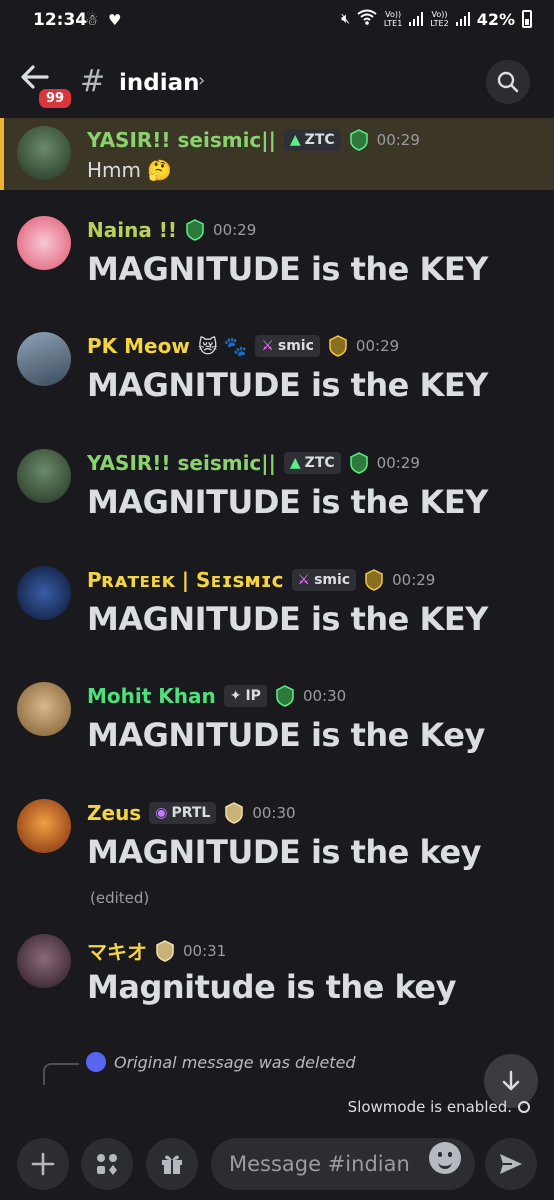  I want to click on wifi-icon, so click(367, 19).